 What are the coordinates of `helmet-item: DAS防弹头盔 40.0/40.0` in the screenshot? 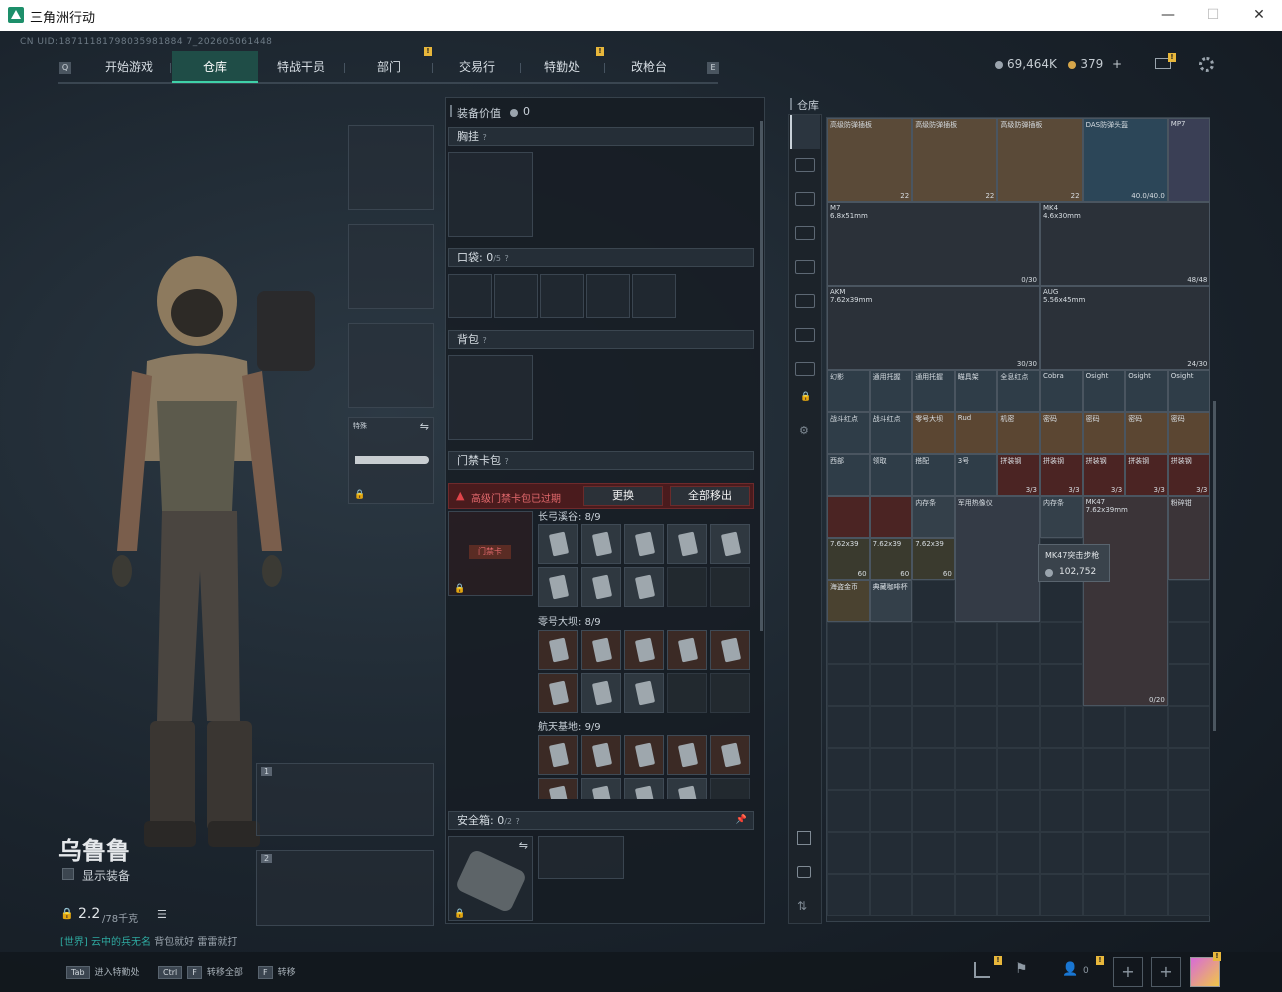 It's located at (1125, 160).